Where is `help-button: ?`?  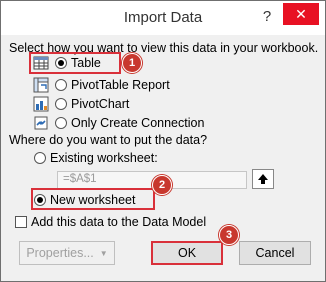 help-button: ? is located at coordinates (267, 16).